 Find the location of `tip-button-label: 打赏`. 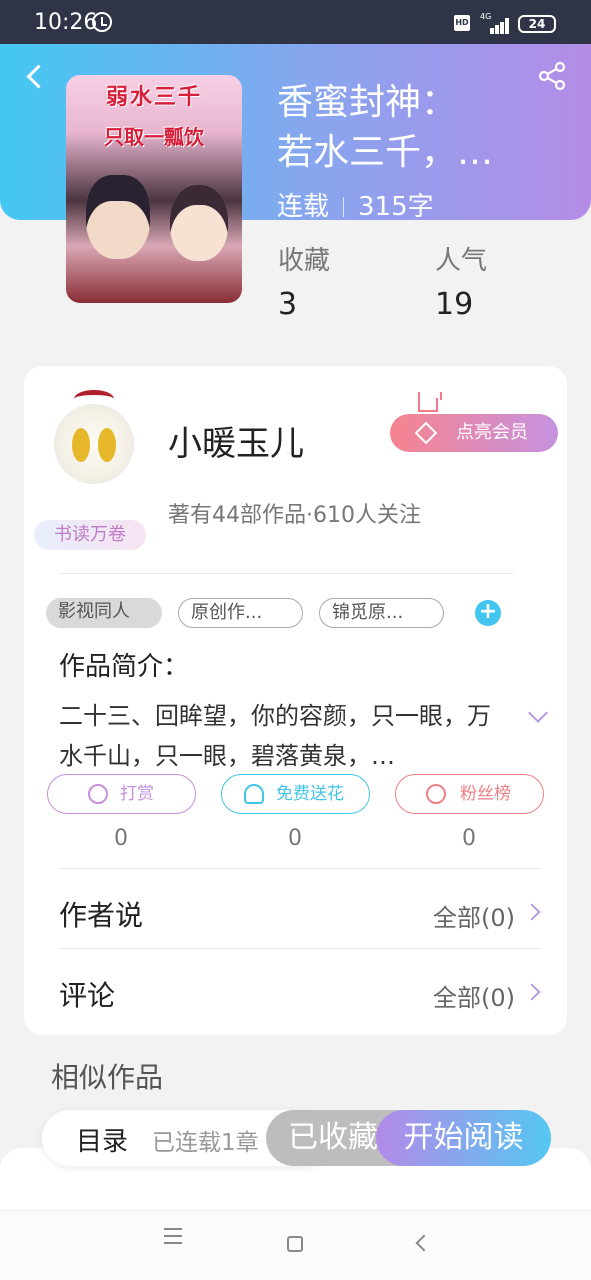

tip-button-label: 打赏 is located at coordinates (137, 794).